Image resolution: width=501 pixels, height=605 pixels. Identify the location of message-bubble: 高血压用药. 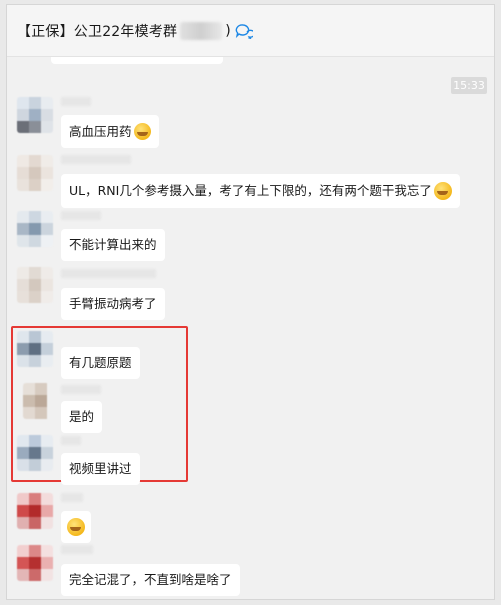
(110, 131).